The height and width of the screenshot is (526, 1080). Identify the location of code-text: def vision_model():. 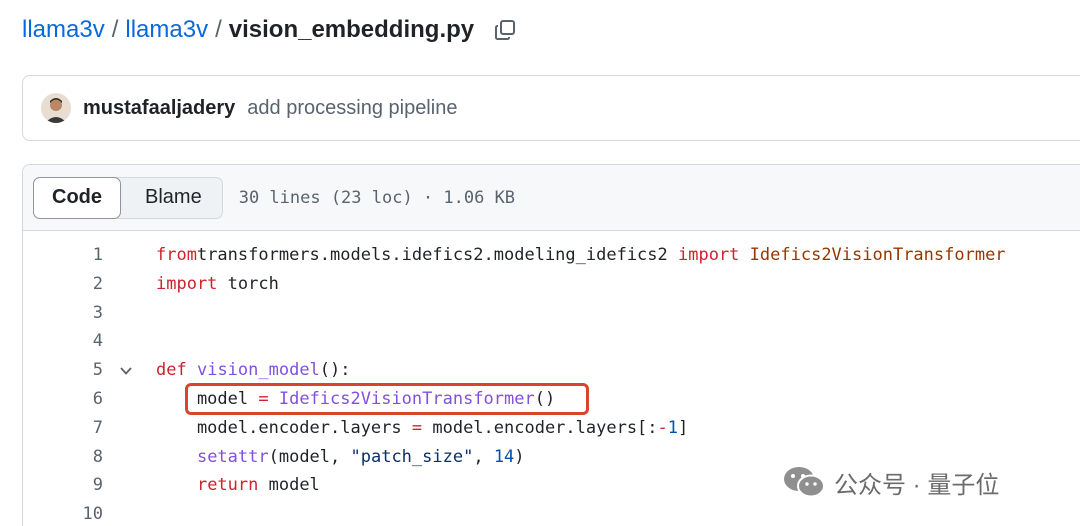
(253, 370).